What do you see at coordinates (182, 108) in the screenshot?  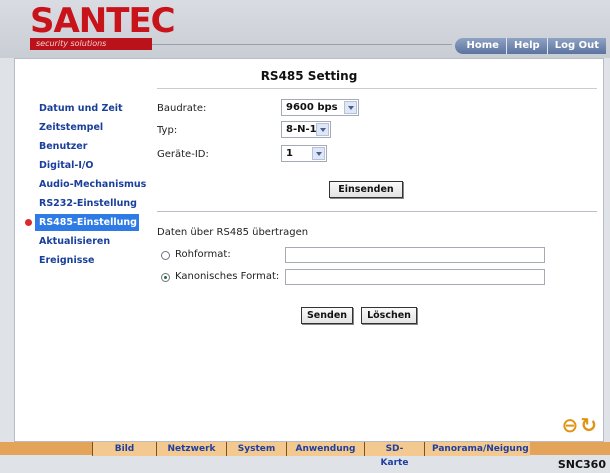 I see `baudrate-label: Baudrate:` at bounding box center [182, 108].